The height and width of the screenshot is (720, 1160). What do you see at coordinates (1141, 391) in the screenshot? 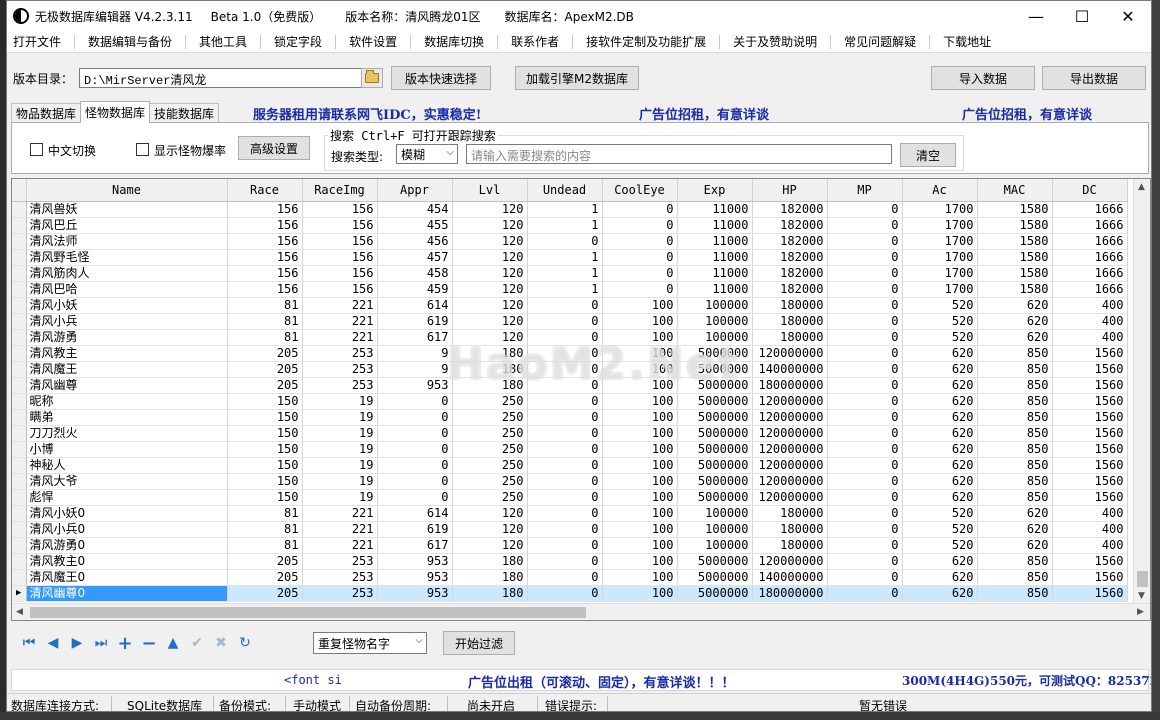
I see `vertical-scrollbar: ▲ ▼` at bounding box center [1141, 391].